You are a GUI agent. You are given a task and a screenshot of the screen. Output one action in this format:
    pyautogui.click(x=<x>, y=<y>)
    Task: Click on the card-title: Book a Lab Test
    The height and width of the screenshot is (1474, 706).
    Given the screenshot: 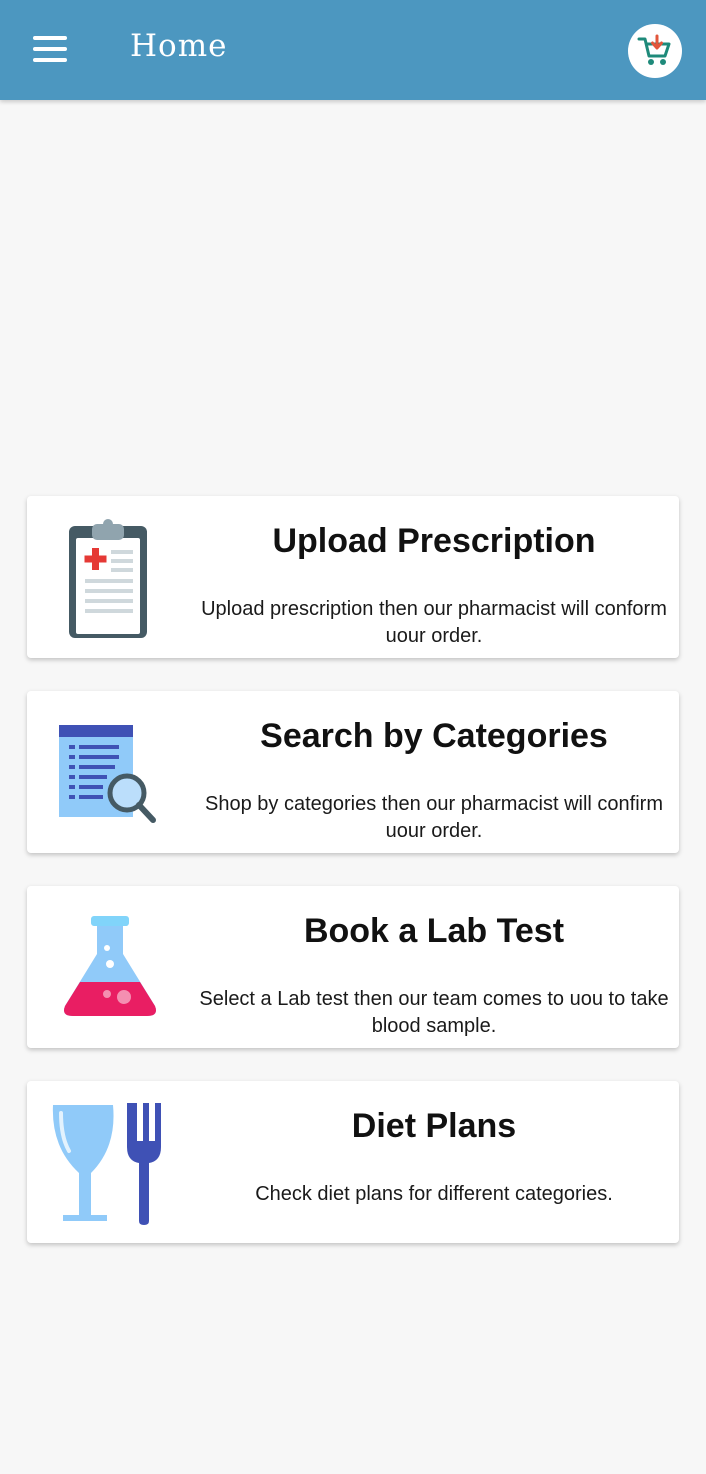 What is the action you would take?
    pyautogui.click(x=434, y=931)
    